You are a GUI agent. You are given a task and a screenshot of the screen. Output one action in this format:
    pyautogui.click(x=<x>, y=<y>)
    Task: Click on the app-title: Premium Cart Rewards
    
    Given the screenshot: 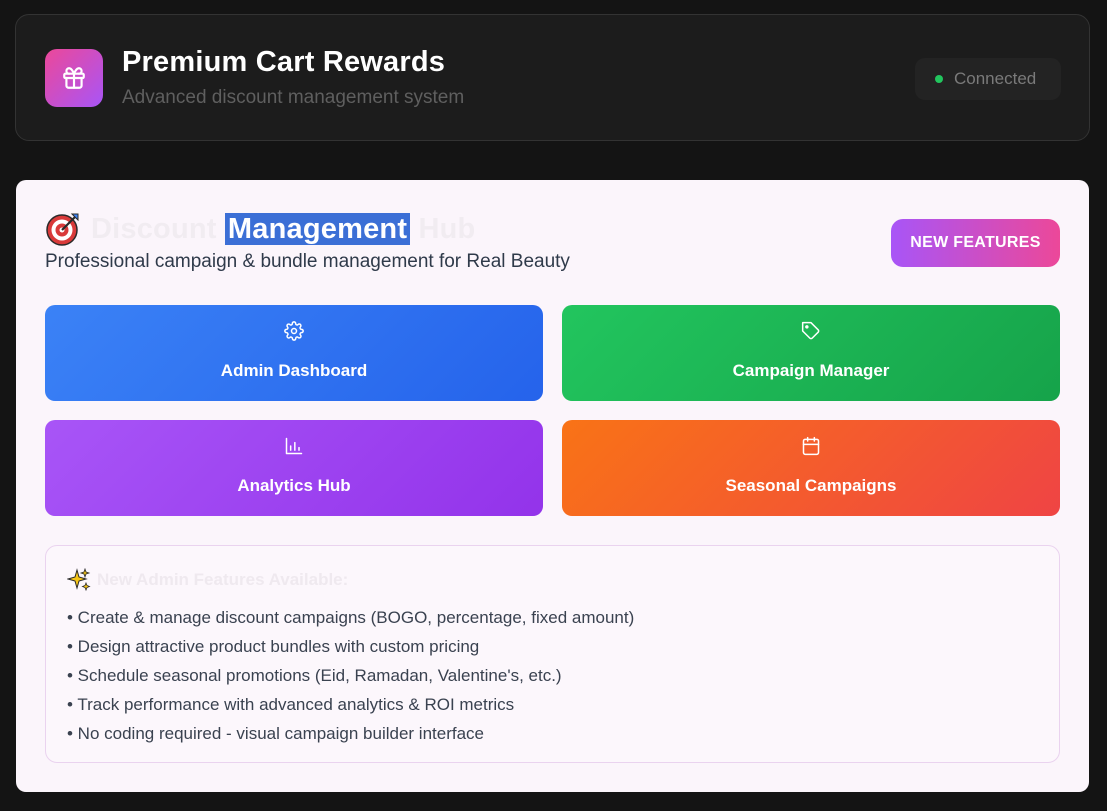 What is the action you would take?
    pyautogui.click(x=284, y=62)
    